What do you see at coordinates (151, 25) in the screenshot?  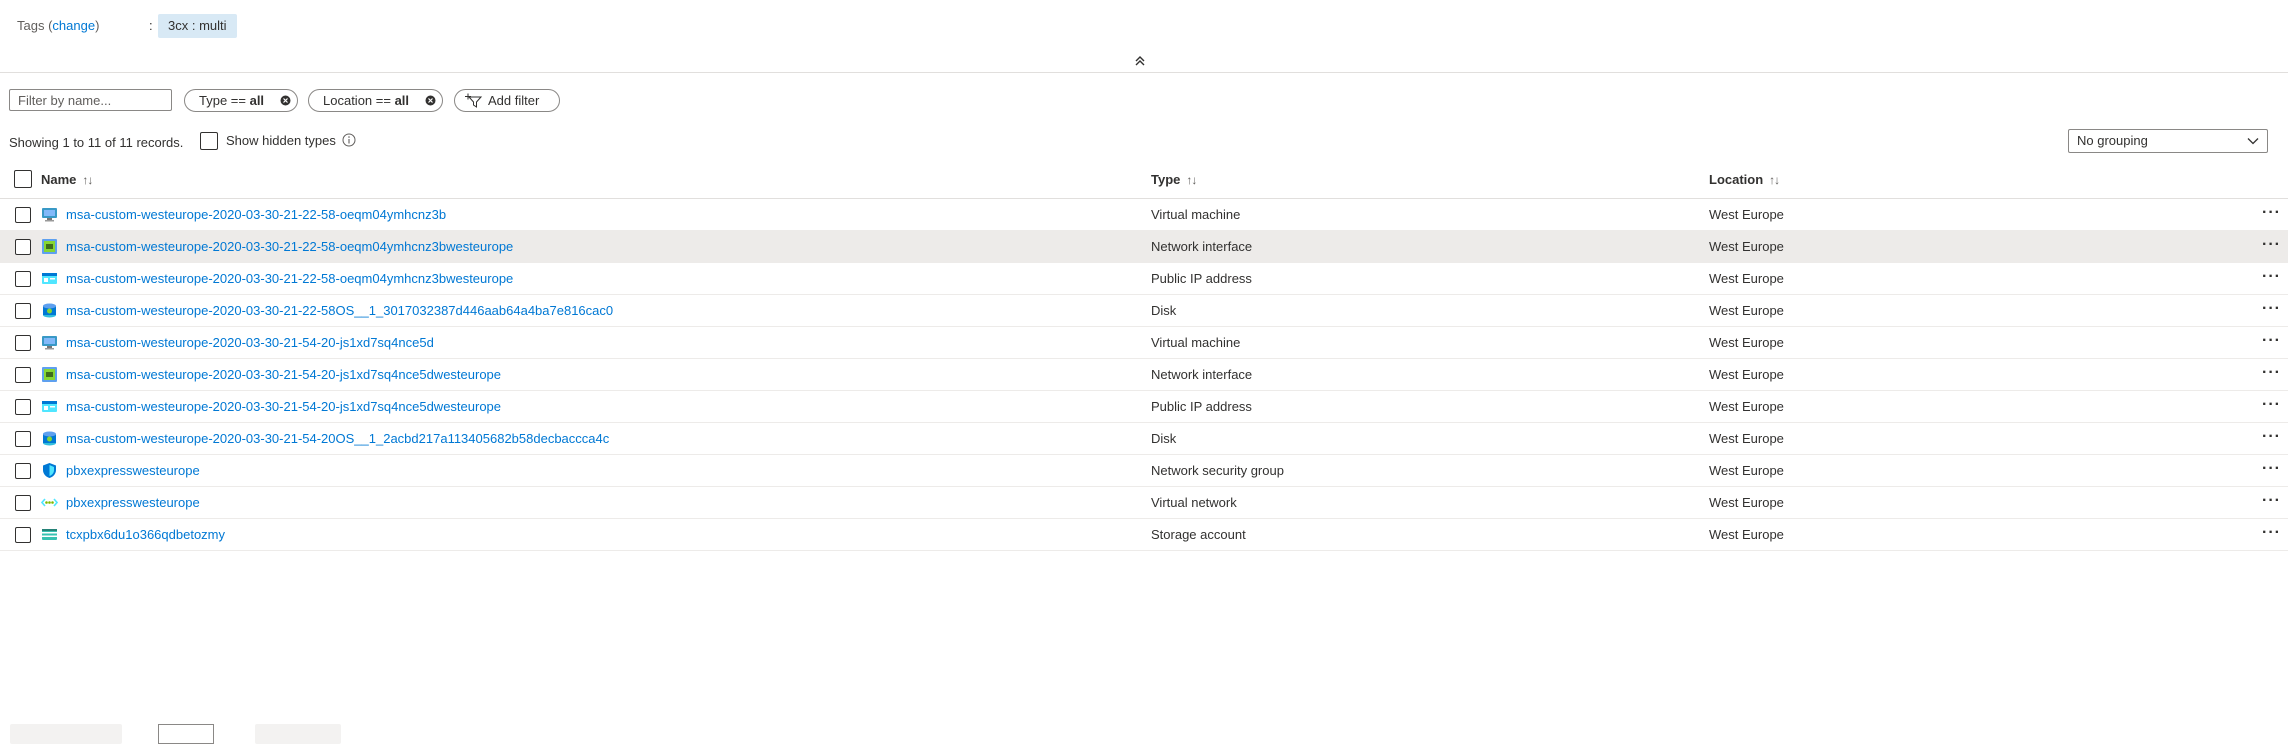 I see `tags-colon: :` at bounding box center [151, 25].